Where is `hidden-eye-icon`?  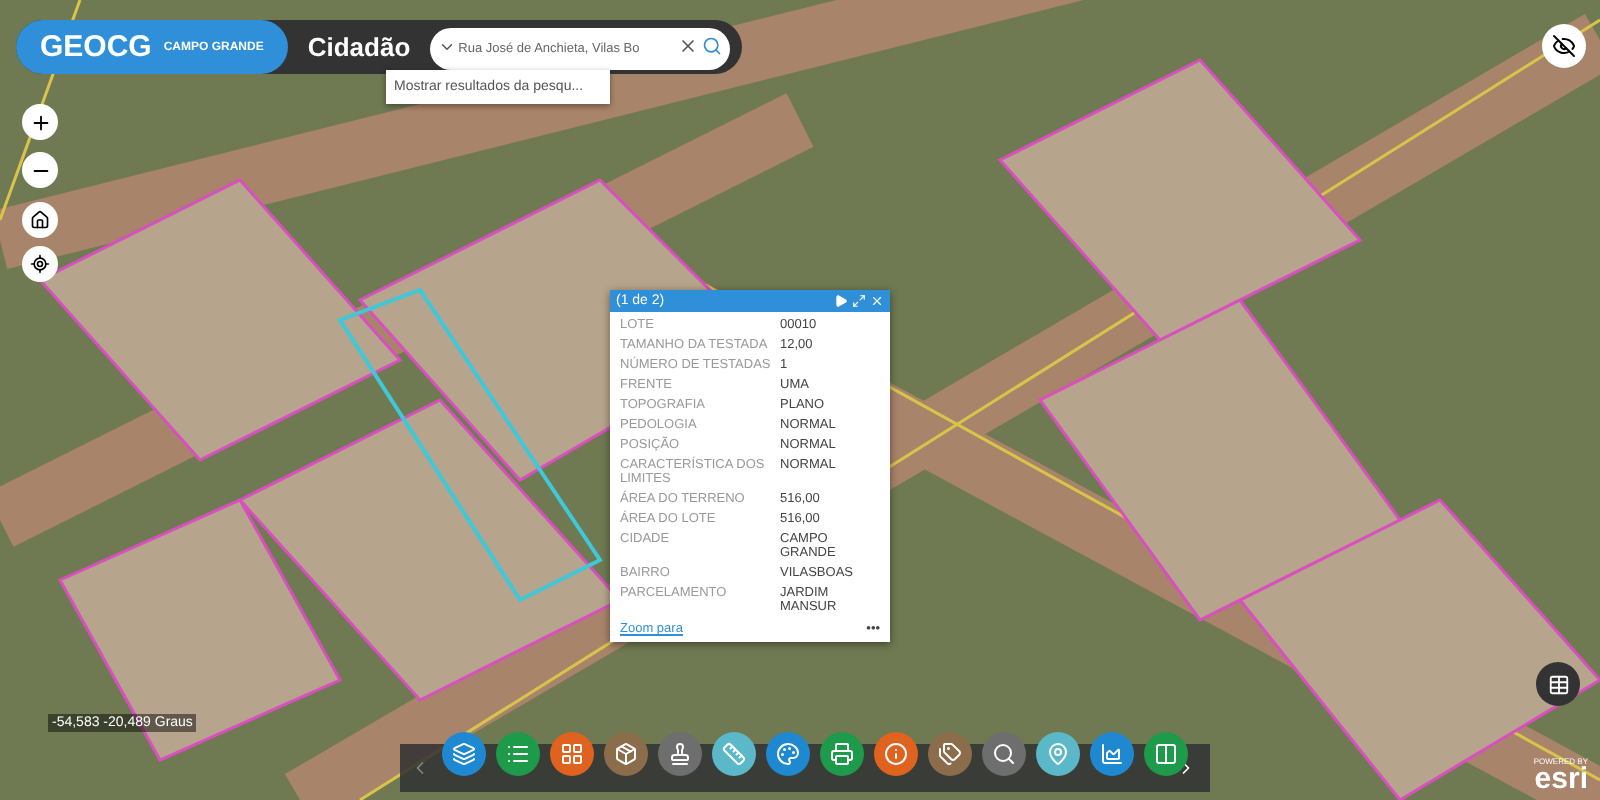
hidden-eye-icon is located at coordinates (1564, 46).